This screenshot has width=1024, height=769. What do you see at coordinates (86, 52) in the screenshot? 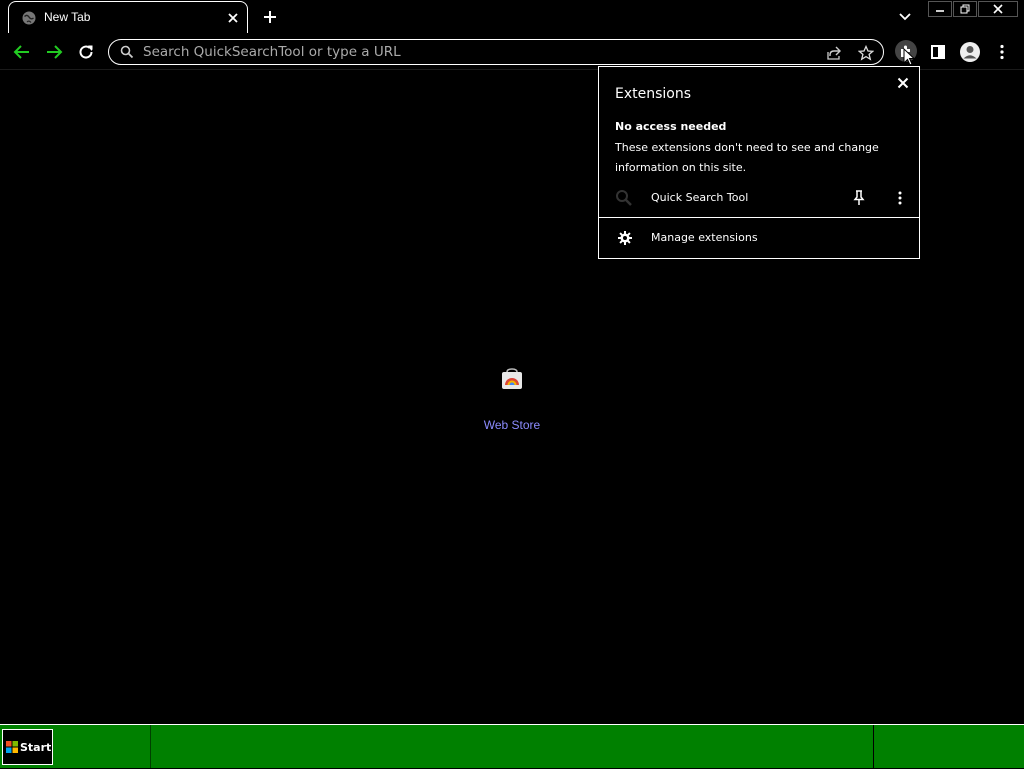
I see `reload-icon` at bounding box center [86, 52].